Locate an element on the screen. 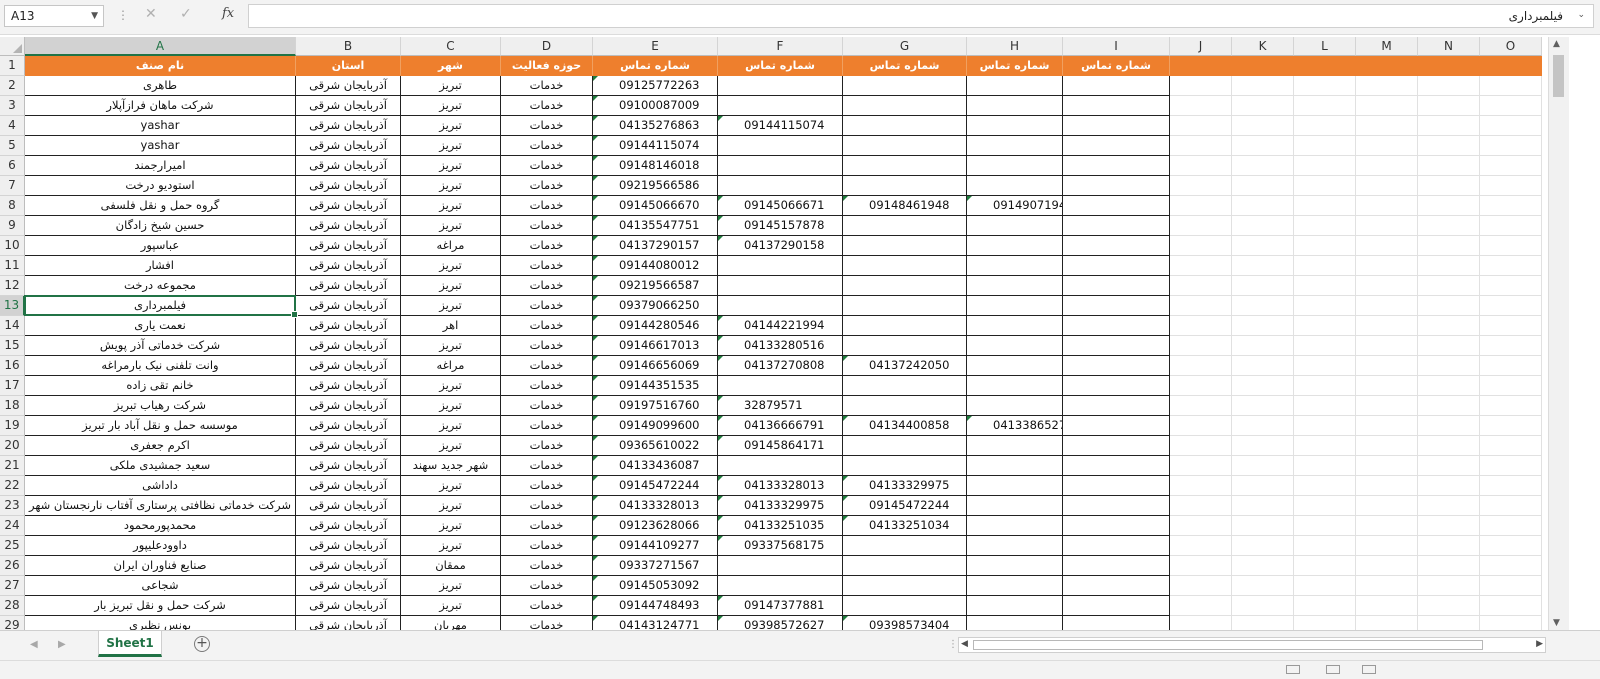  cell-name: سعید جمشیدی ملکی is located at coordinates (160, 466).